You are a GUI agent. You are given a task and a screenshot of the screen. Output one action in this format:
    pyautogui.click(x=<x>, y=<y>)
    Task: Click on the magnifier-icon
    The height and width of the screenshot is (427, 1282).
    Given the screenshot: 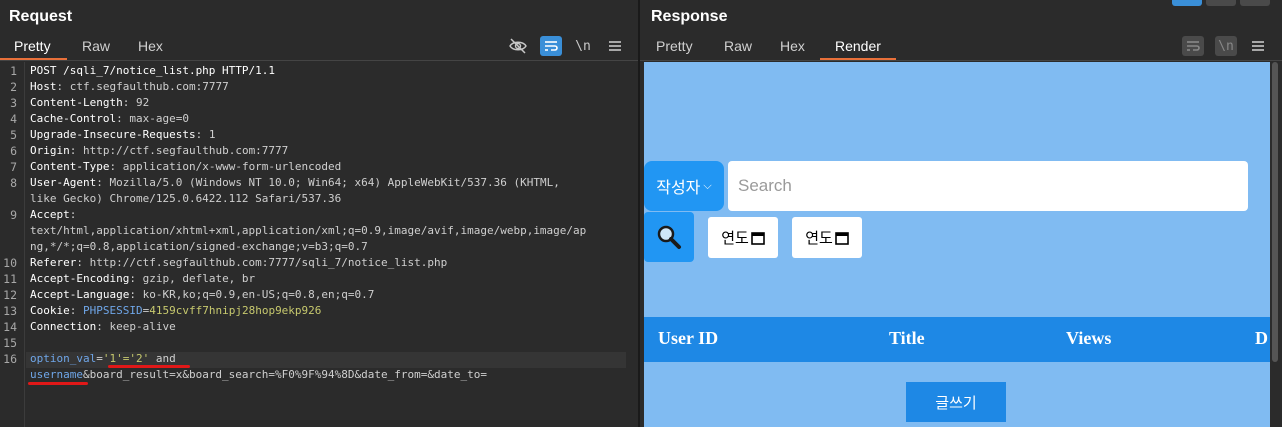 What is the action you would take?
    pyautogui.click(x=669, y=237)
    